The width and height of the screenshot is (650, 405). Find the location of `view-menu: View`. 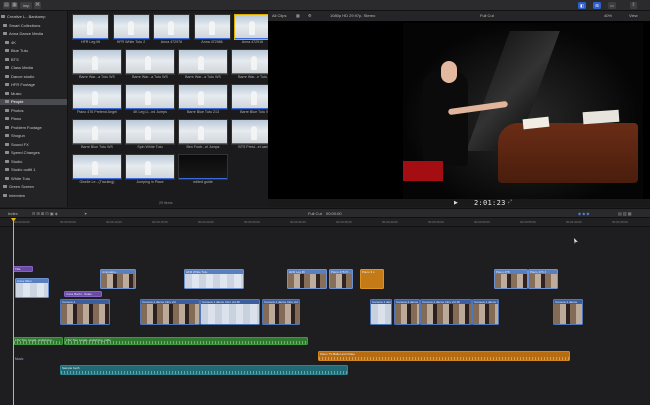

view-menu: View is located at coordinates (633, 16).